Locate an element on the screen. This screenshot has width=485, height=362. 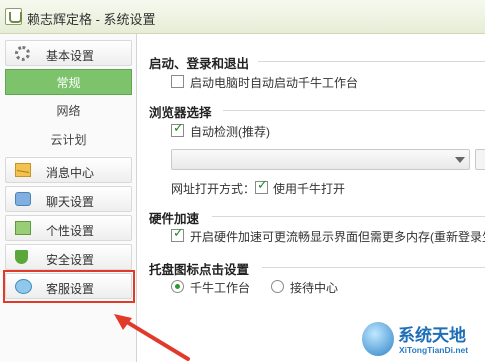
autostart-label: 启动电脑时自动启动千牛工作台 is located at coordinates (274, 83).